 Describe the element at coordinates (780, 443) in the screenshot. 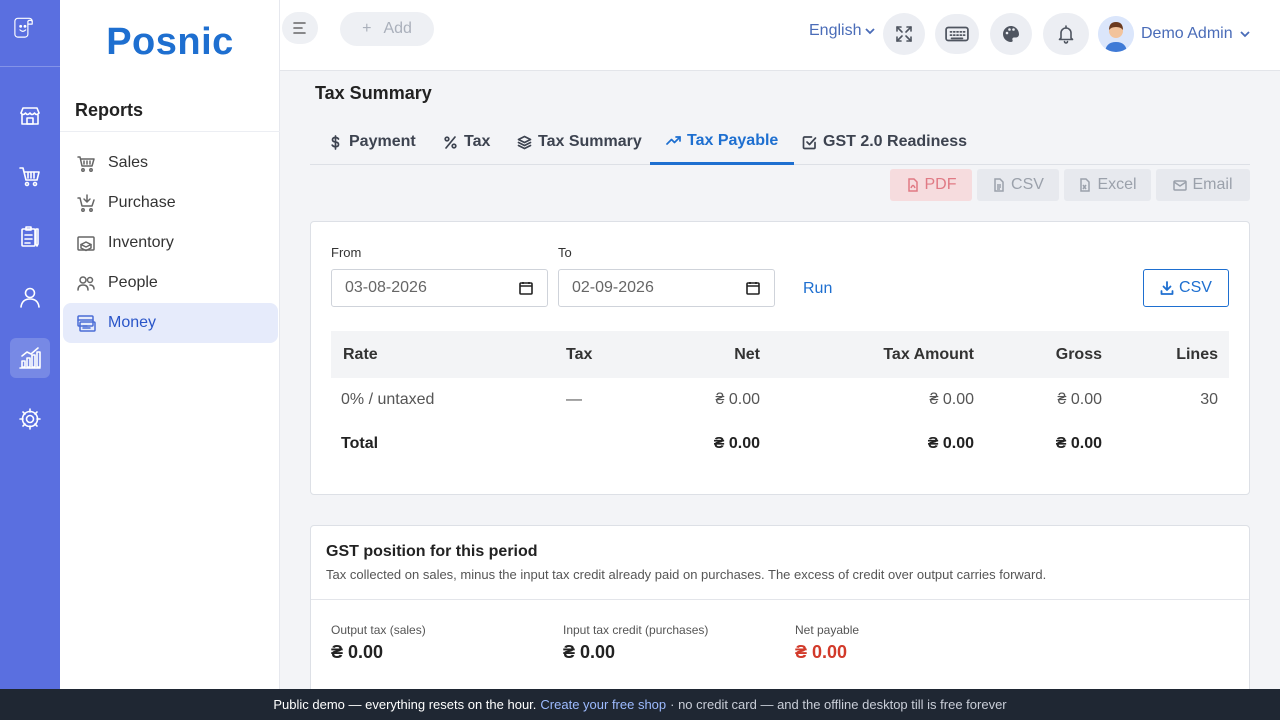

I see `table-total-row: Total ₴ 0.00 ₴ 0.00 ₴ 0.00` at that location.